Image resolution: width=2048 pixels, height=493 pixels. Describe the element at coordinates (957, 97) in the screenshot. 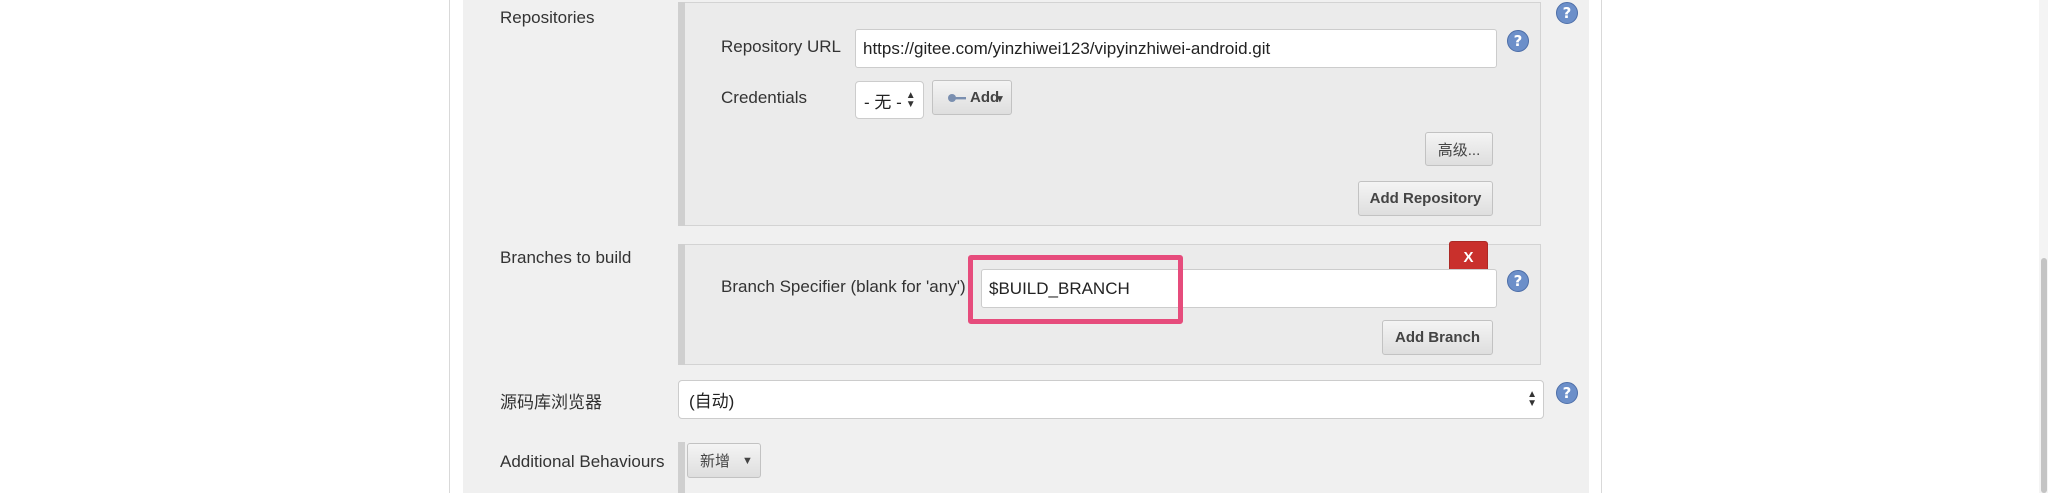

I see `key-icon` at that location.